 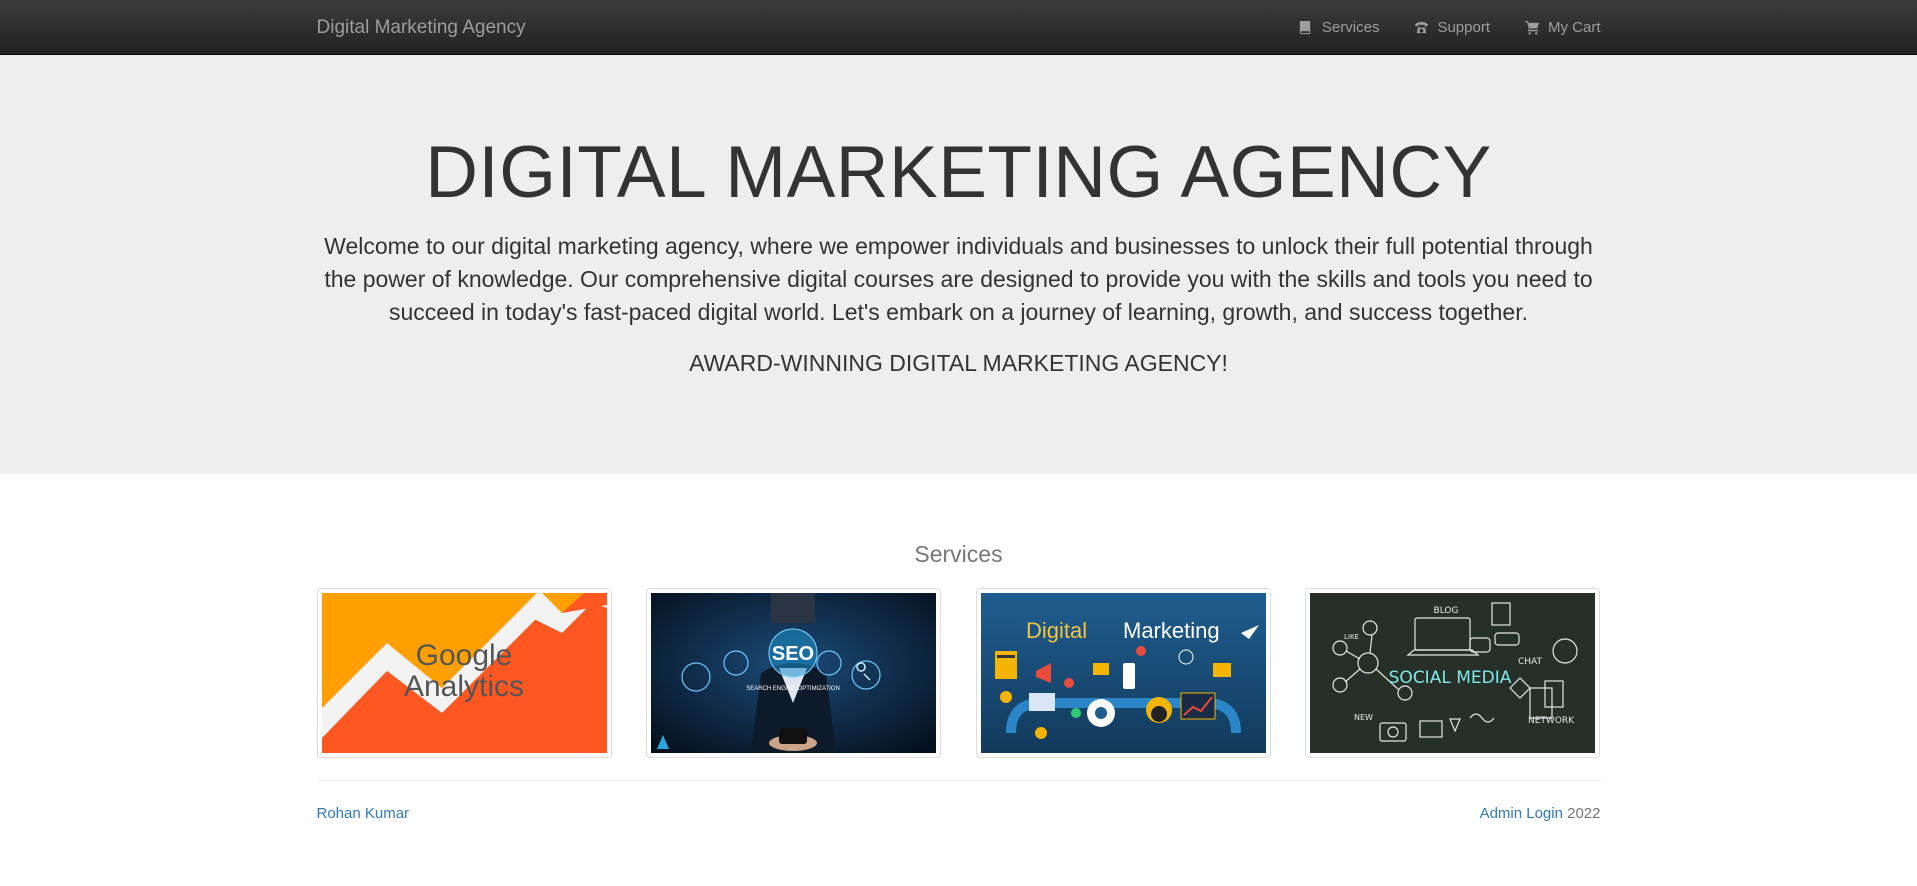 I want to click on social-network-label: NETWORK, so click(x=1551, y=721).